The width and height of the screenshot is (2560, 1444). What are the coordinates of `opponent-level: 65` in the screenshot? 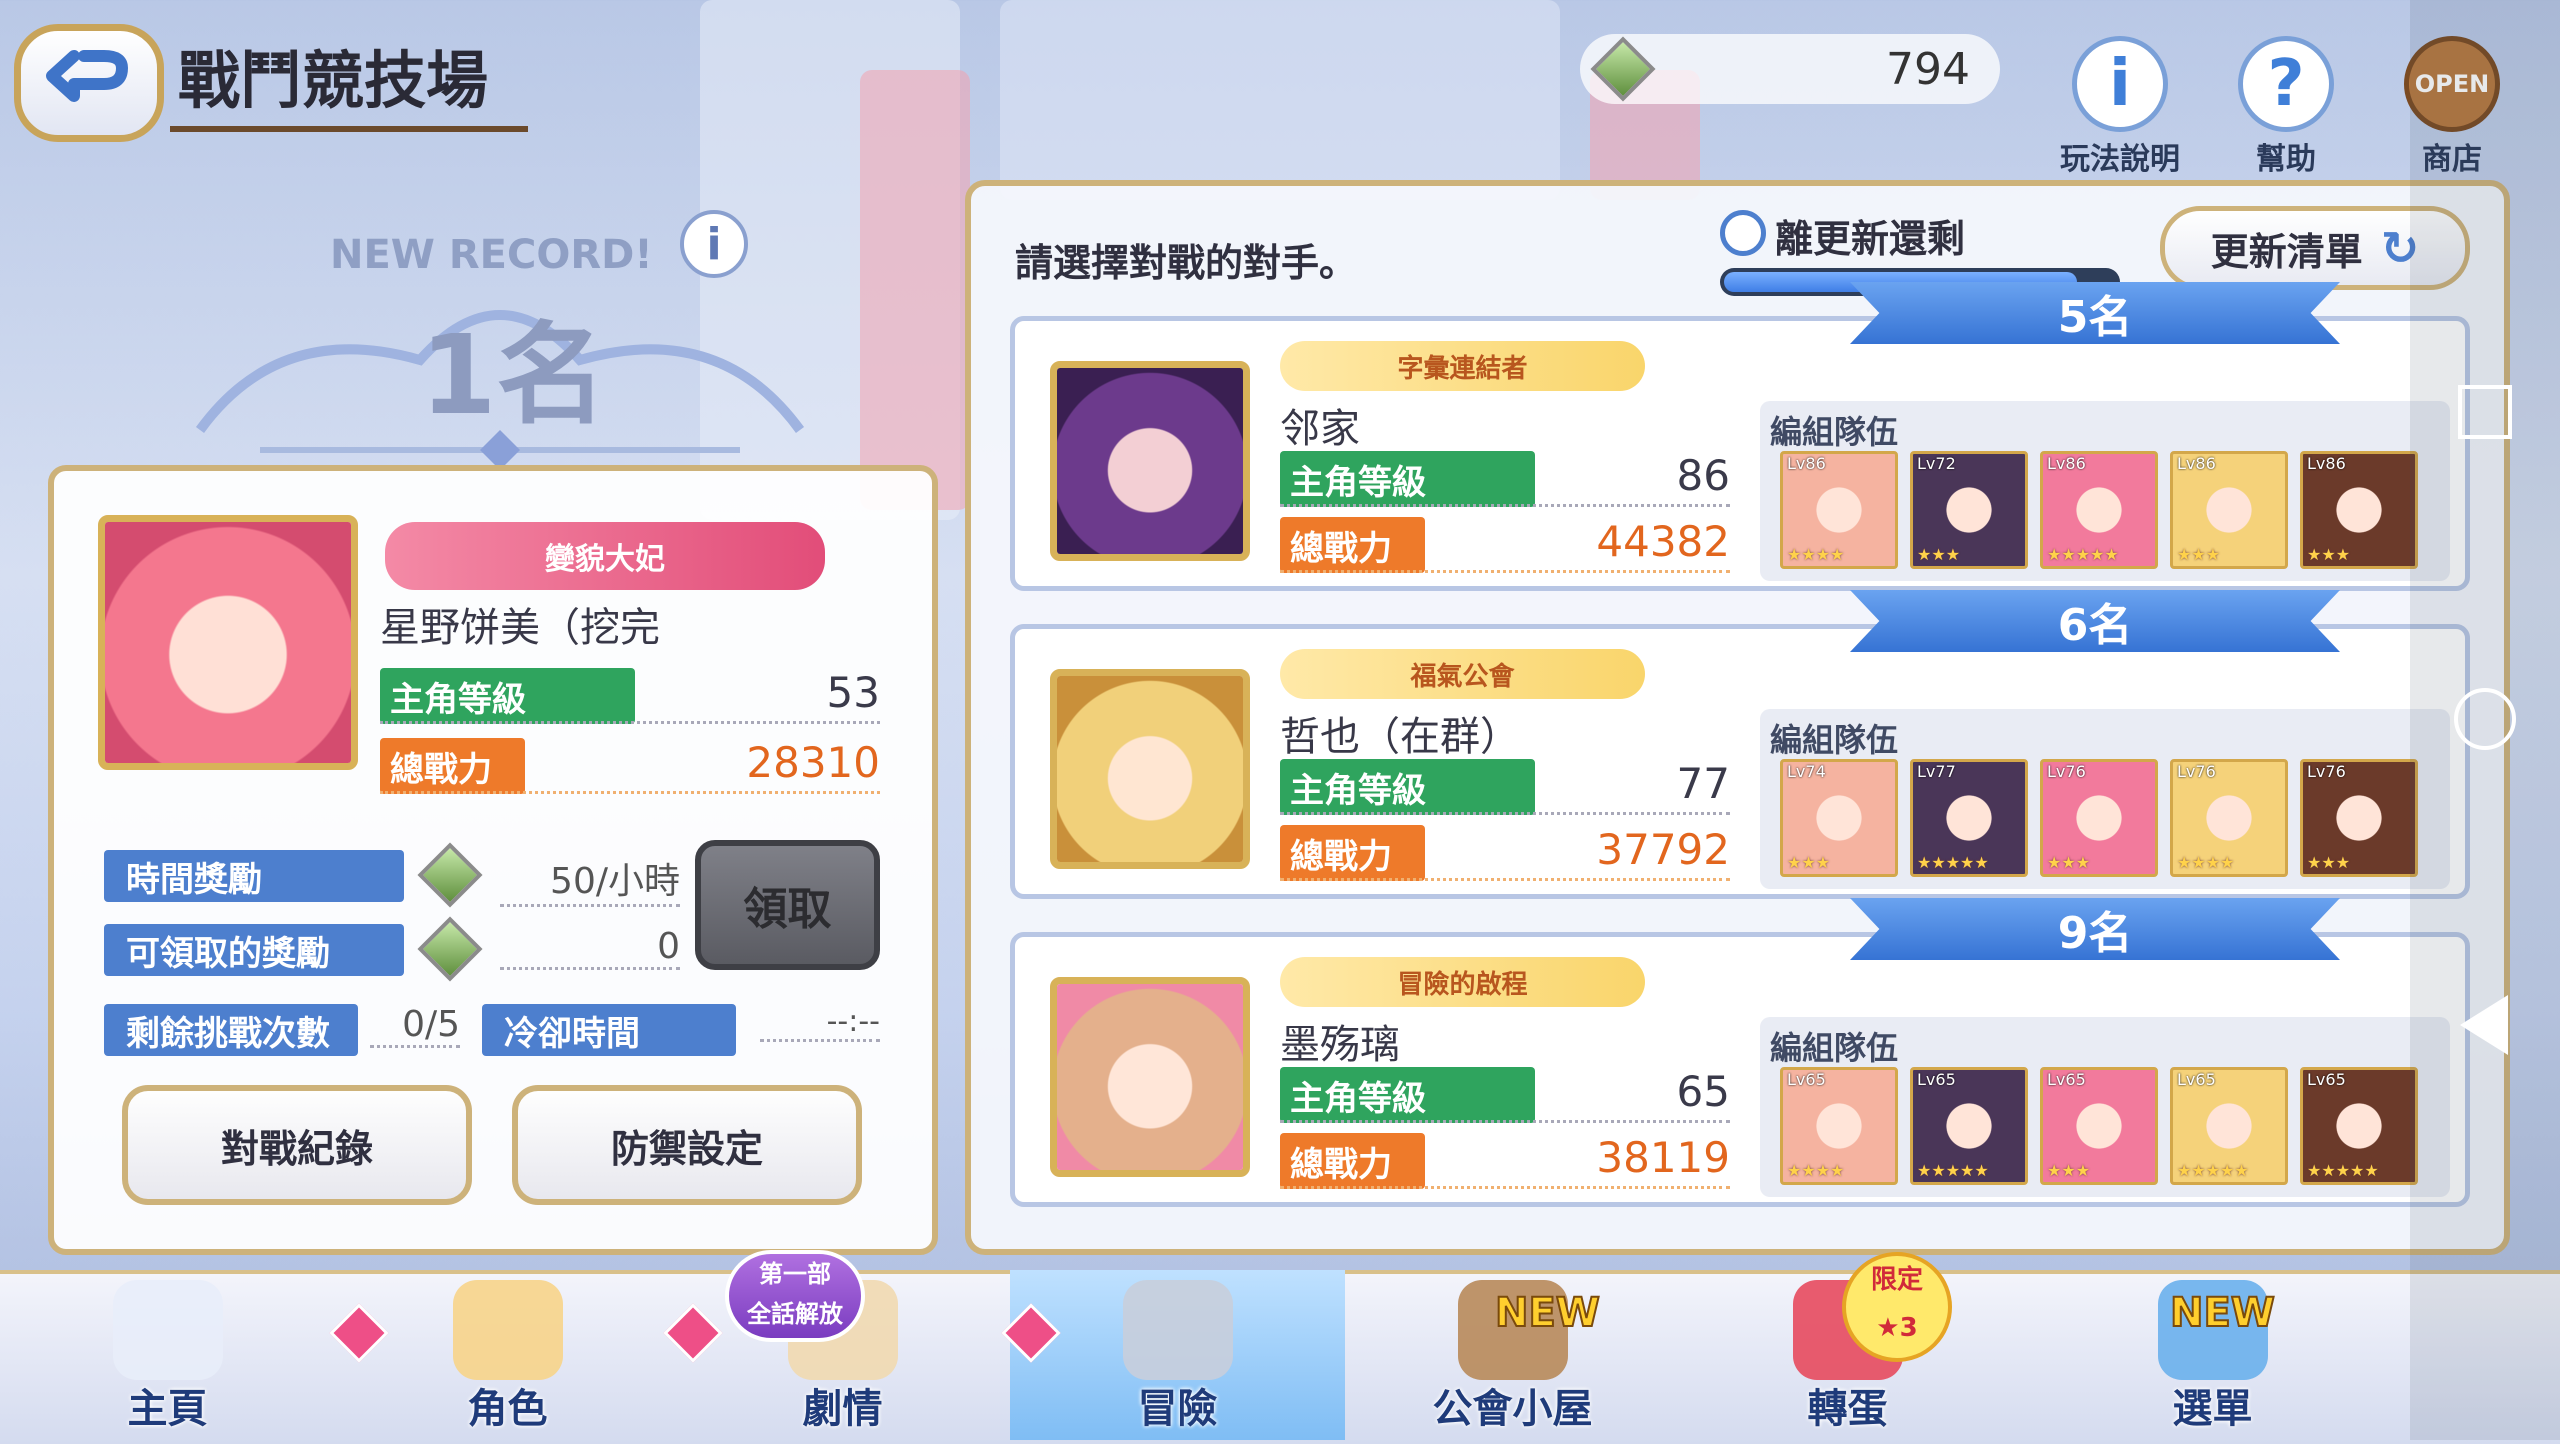 It's located at (1703, 1091).